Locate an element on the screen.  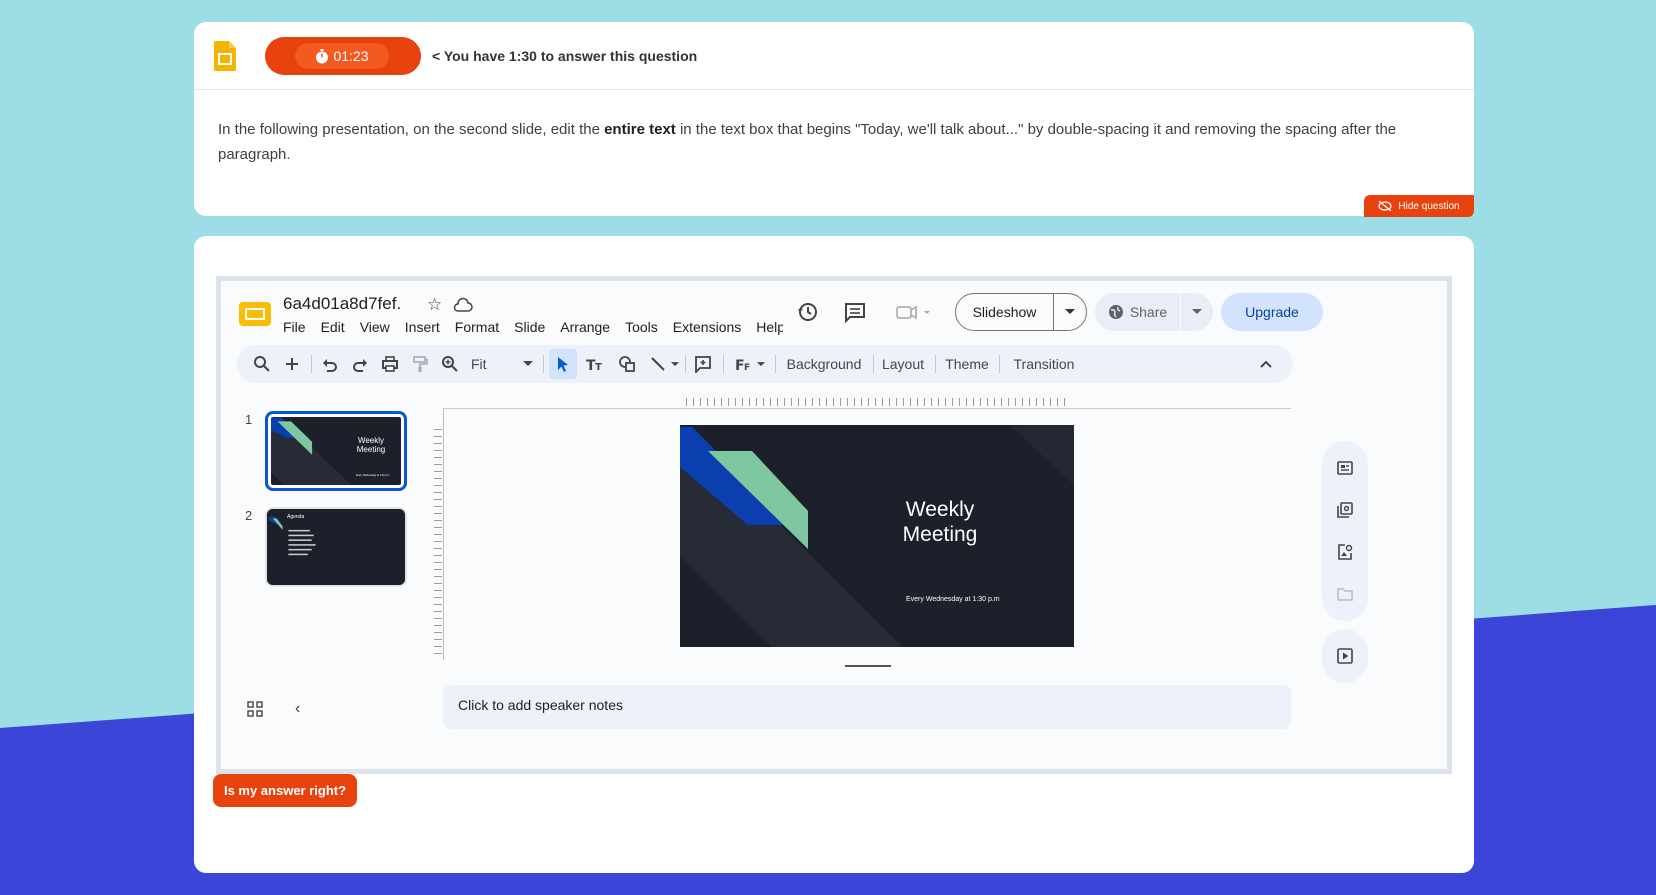
thumbnail-graphic is located at coordinates (336, 547).